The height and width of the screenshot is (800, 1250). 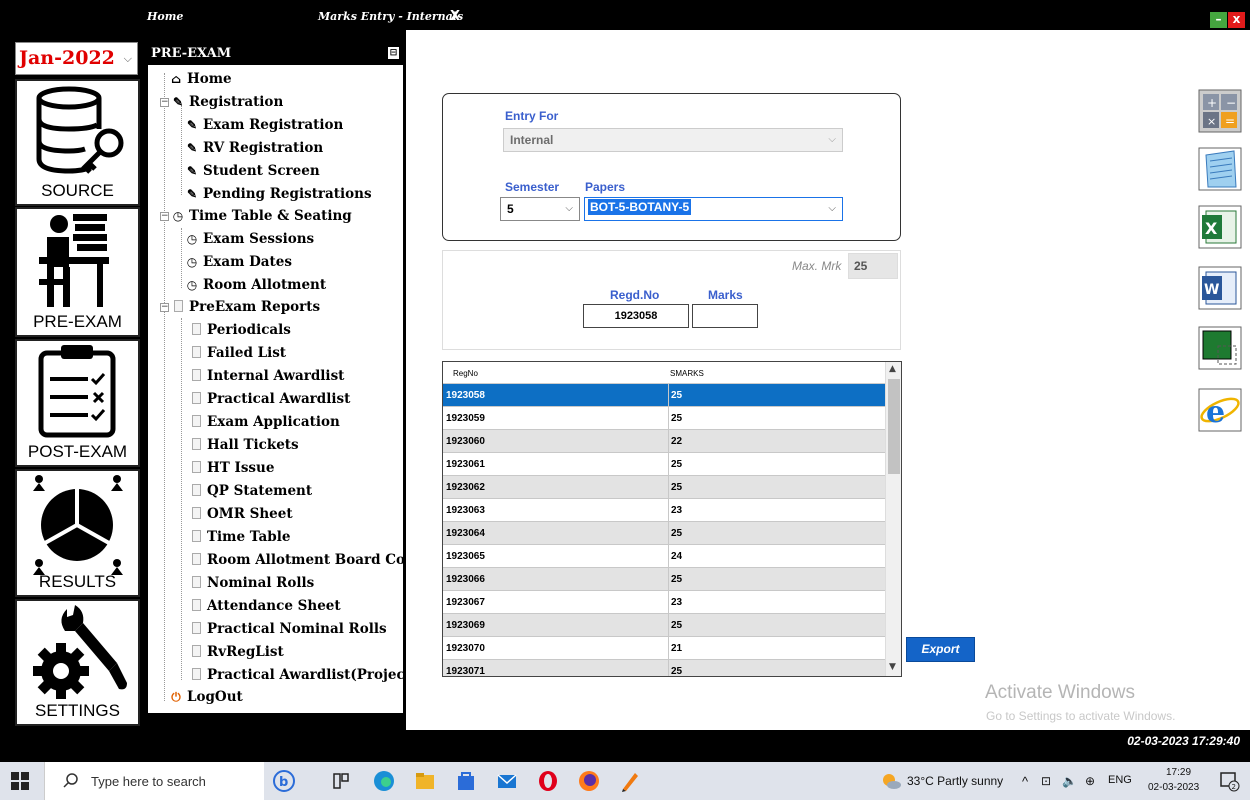 What do you see at coordinates (1218, 20) in the screenshot?
I see `minimize-button: –` at bounding box center [1218, 20].